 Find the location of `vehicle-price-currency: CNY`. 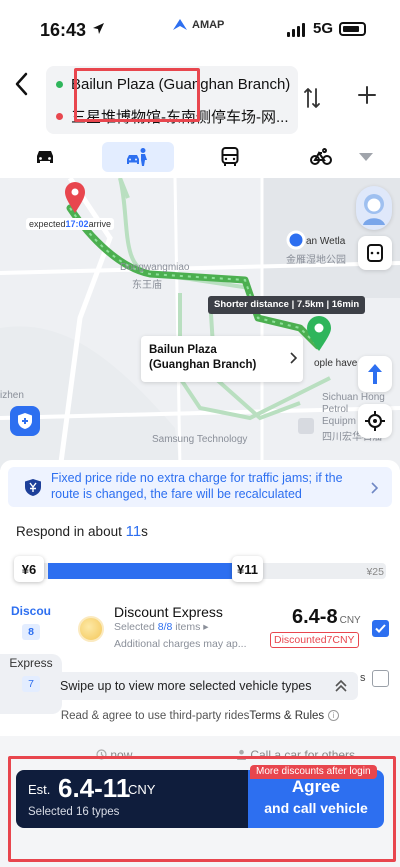

vehicle-price-currency: CNY is located at coordinates (350, 620).